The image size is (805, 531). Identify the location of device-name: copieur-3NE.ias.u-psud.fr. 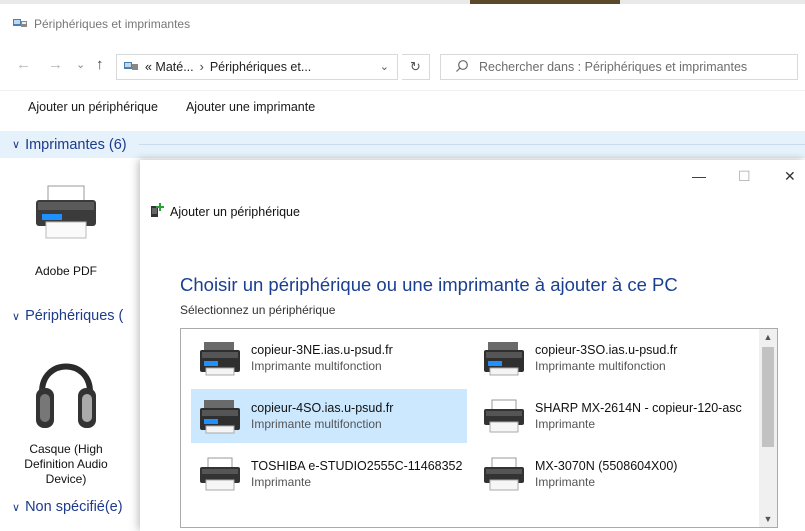
(322, 350).